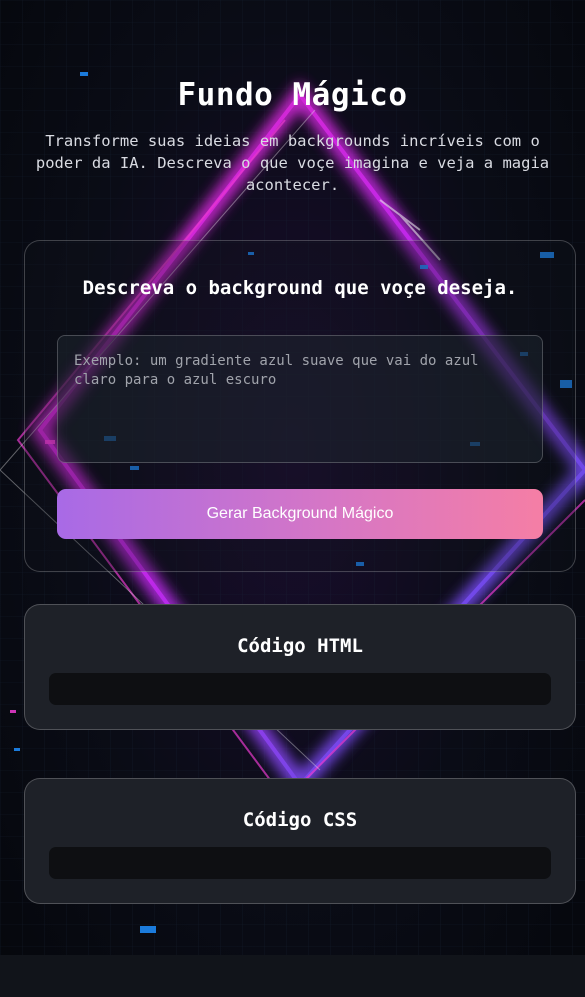 Image resolution: width=585 pixels, height=997 pixels. Describe the element at coordinates (300, 399) in the screenshot. I see `description-input` at that location.